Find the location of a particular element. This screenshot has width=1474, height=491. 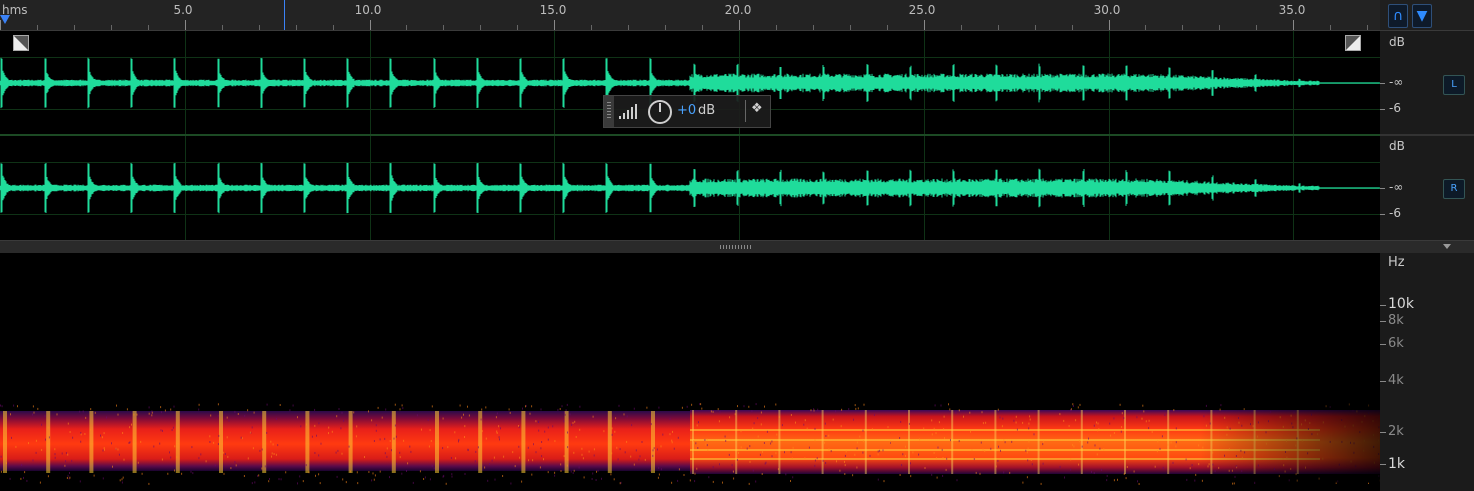

ruler-label-15: 15.0 is located at coordinates (553, 10).